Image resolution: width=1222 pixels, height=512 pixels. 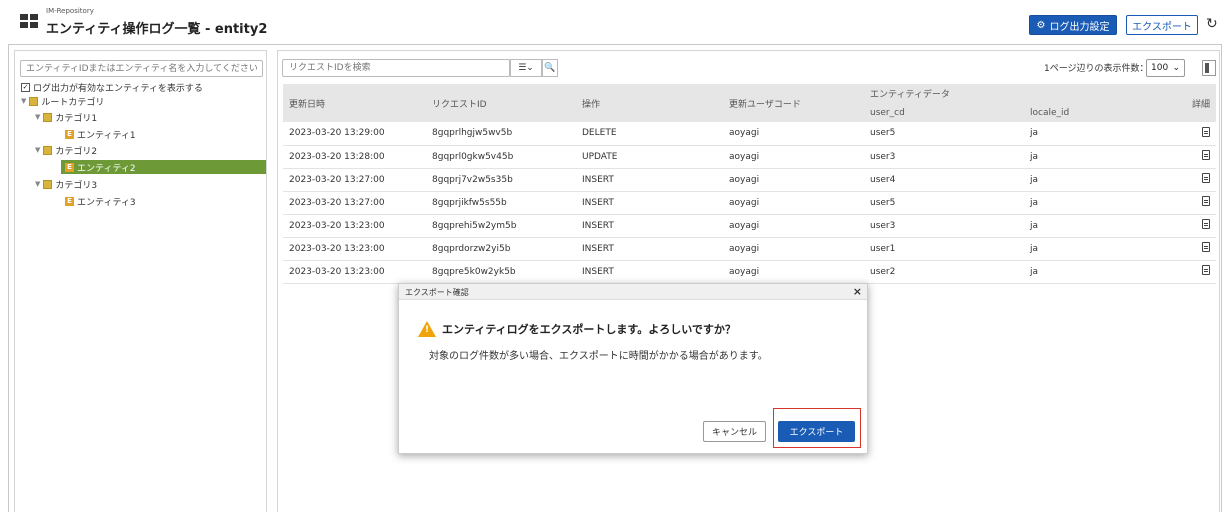 What do you see at coordinates (944, 112) in the screenshot?
I see `col-user-cd: user_cd` at bounding box center [944, 112].